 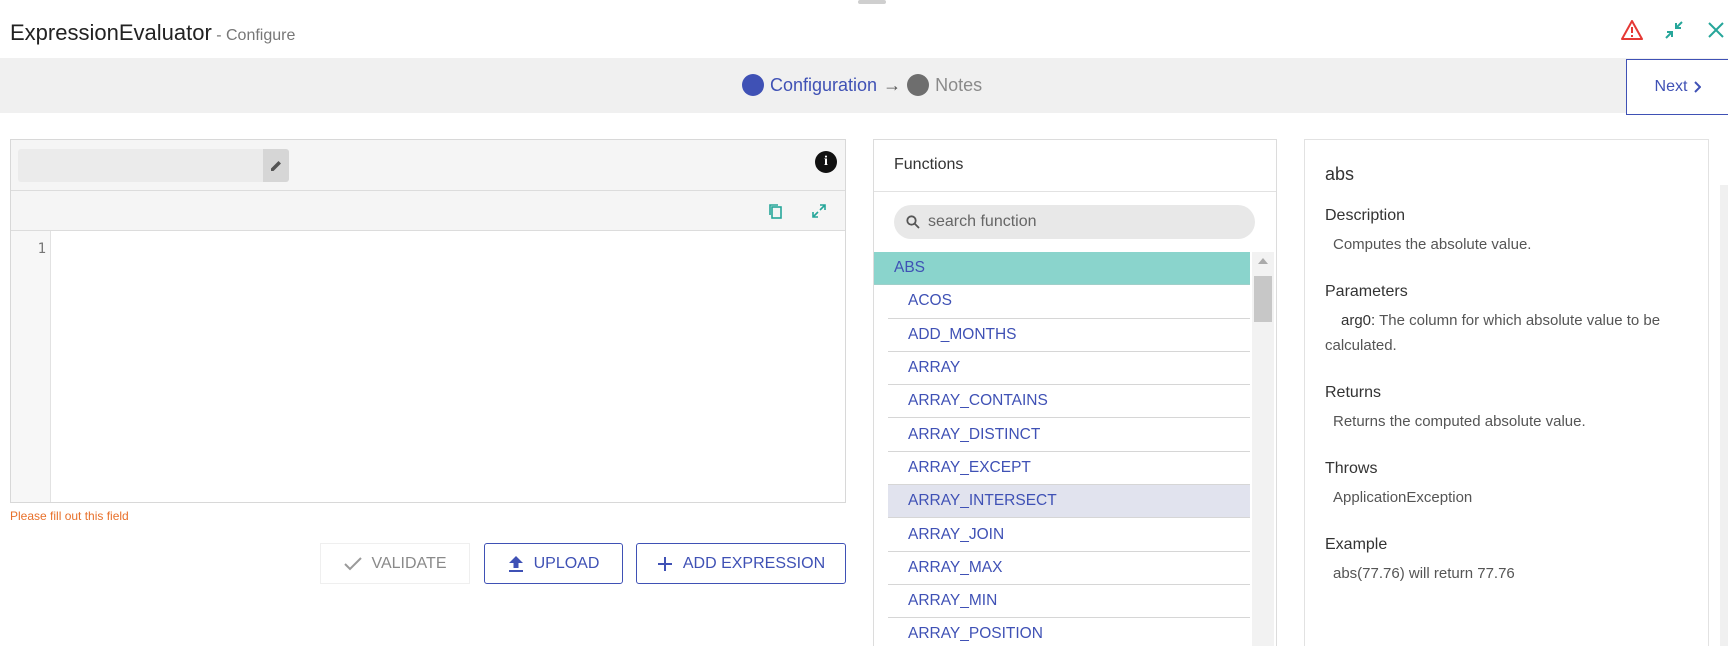 I want to click on list-item: ARRAY_MAX, so click(x=1069, y=568).